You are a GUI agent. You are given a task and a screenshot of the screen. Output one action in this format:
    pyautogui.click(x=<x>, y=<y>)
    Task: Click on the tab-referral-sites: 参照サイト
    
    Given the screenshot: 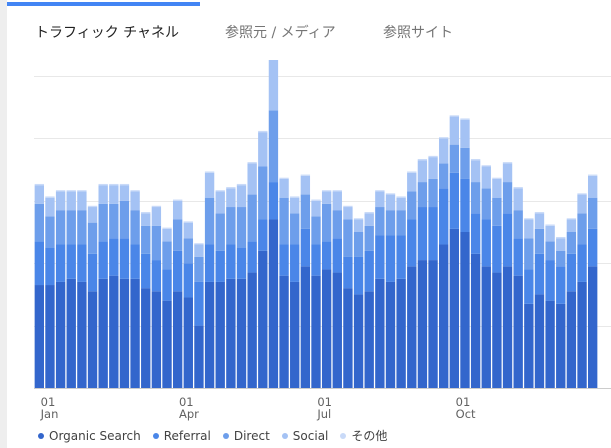 What is the action you would take?
    pyautogui.click(x=418, y=32)
    